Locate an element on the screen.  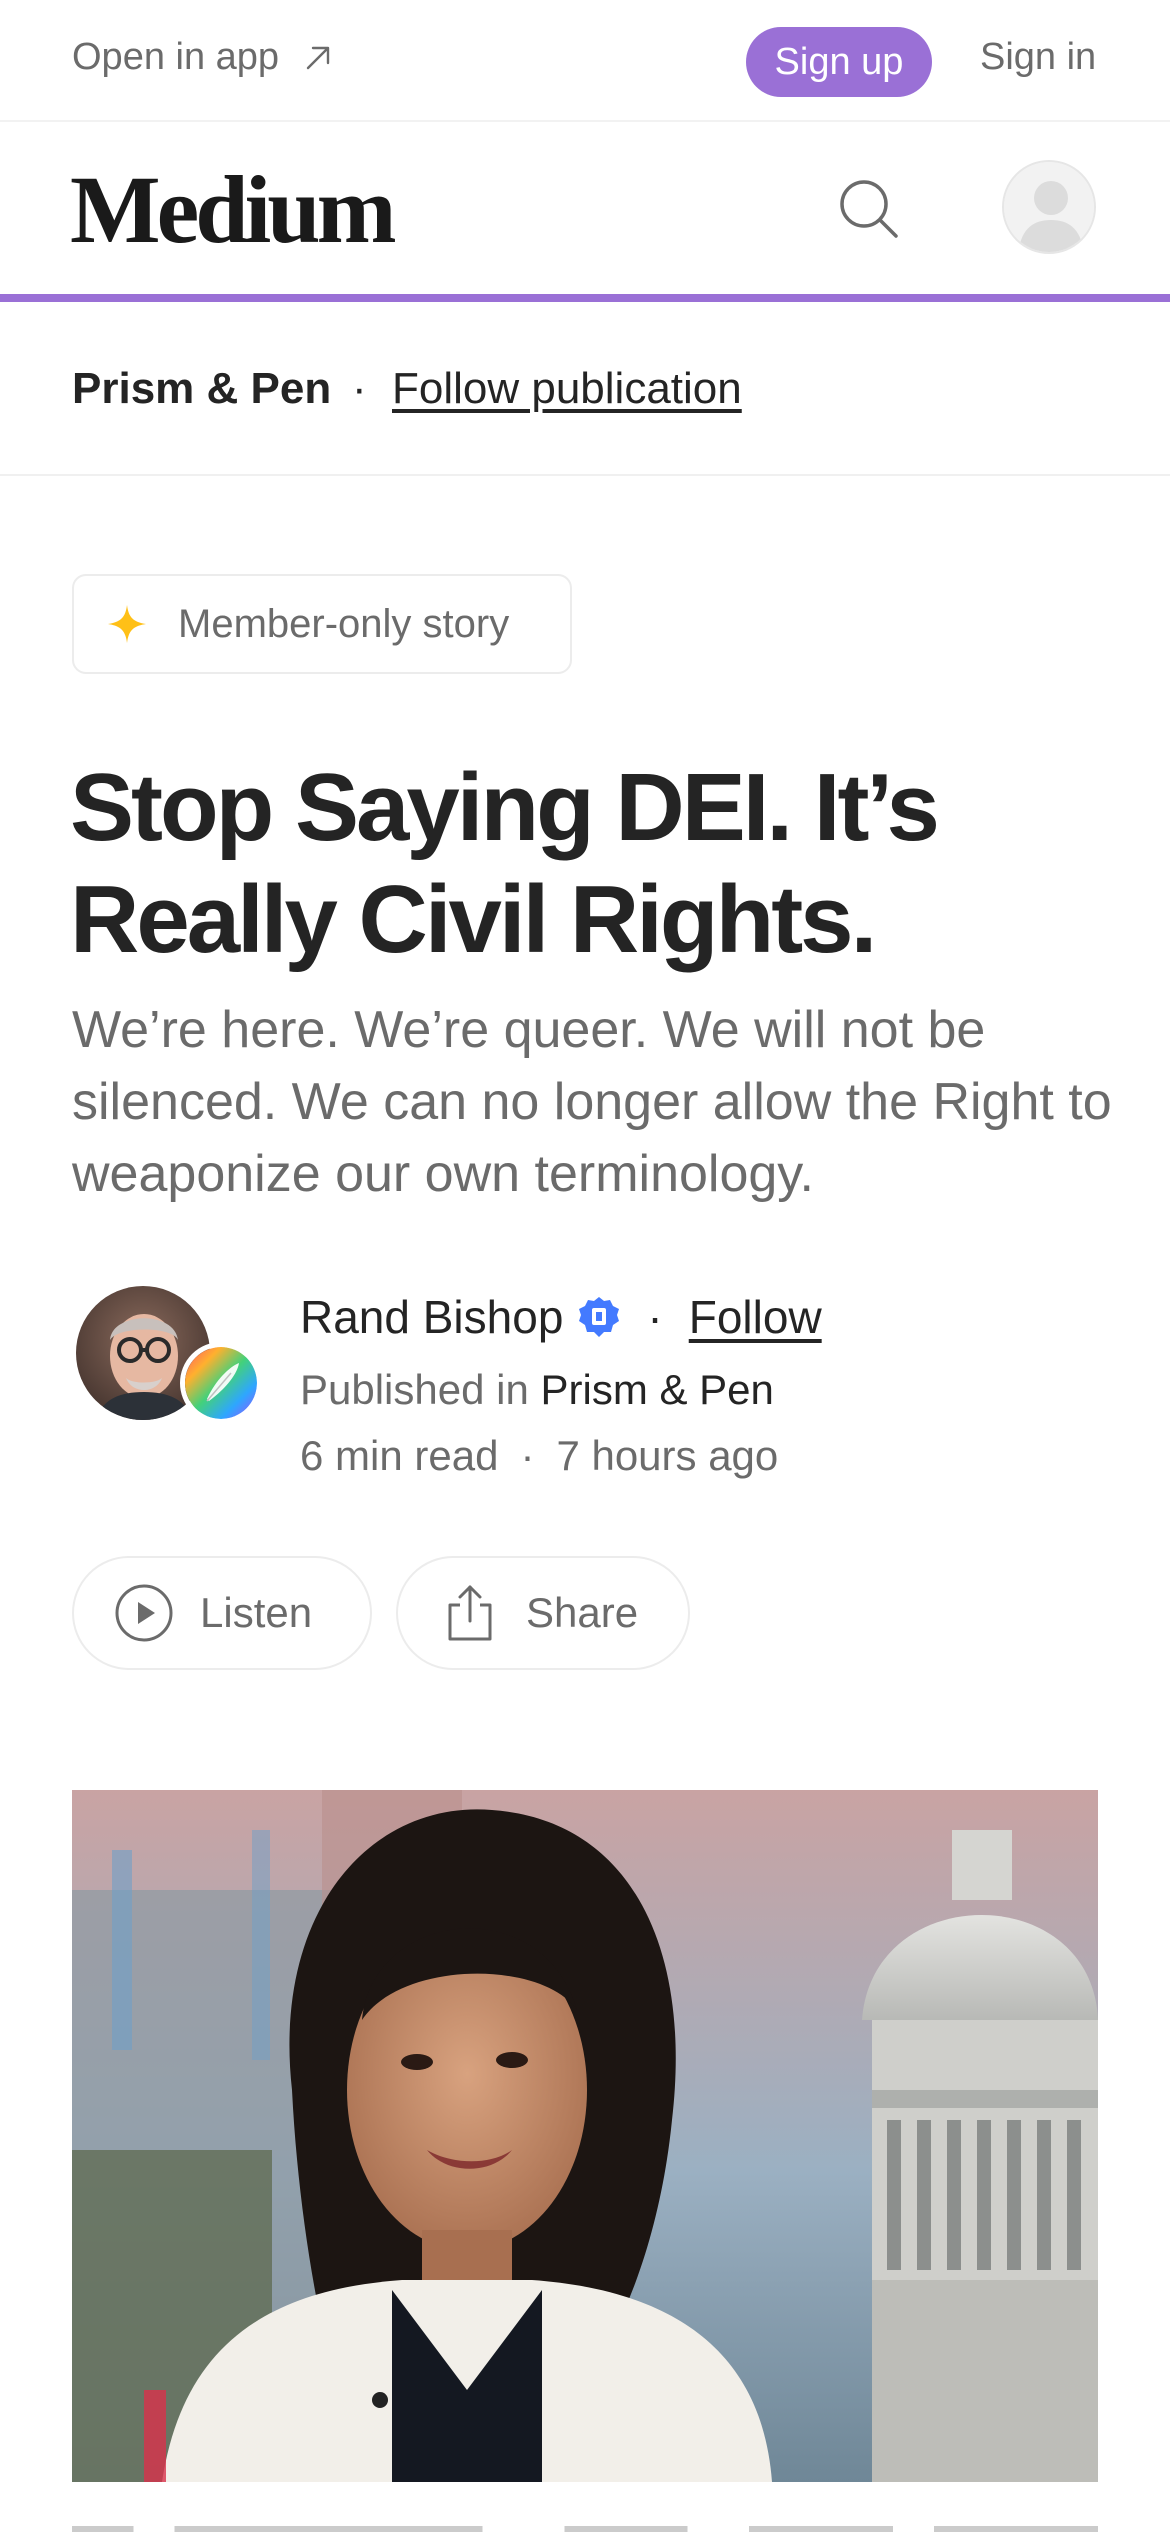
member-only-badge: Member-only story is located at coordinates (322, 624).